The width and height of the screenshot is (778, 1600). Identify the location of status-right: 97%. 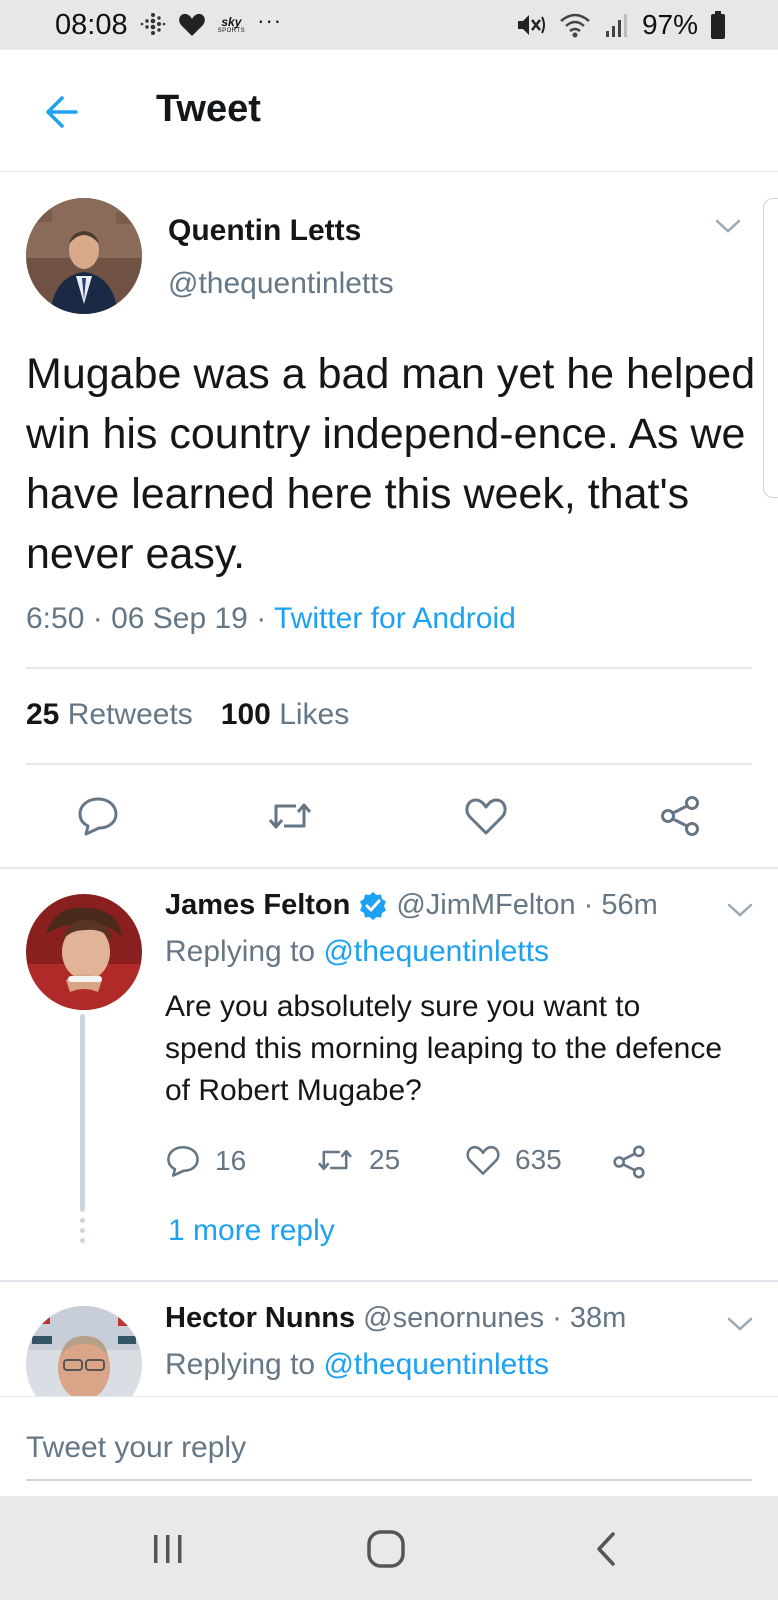
(621, 25).